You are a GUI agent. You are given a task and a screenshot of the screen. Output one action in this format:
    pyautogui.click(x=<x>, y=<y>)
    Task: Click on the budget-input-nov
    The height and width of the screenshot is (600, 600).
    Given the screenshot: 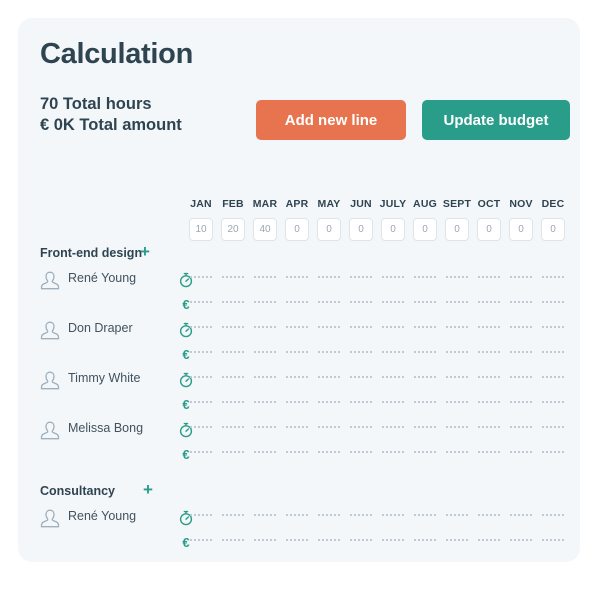 What is the action you would take?
    pyautogui.click(x=521, y=229)
    